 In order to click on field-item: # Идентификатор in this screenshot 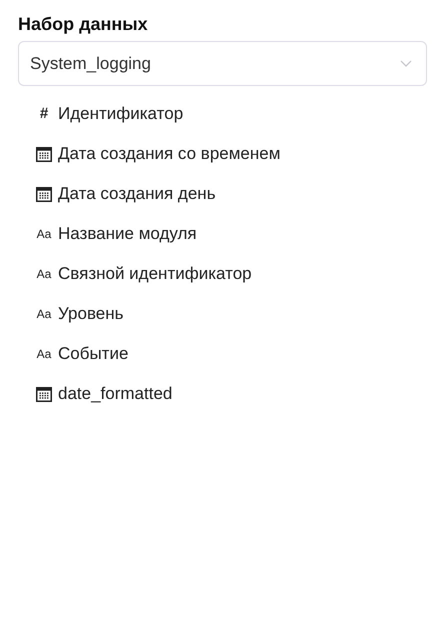, I will do `click(230, 114)`.